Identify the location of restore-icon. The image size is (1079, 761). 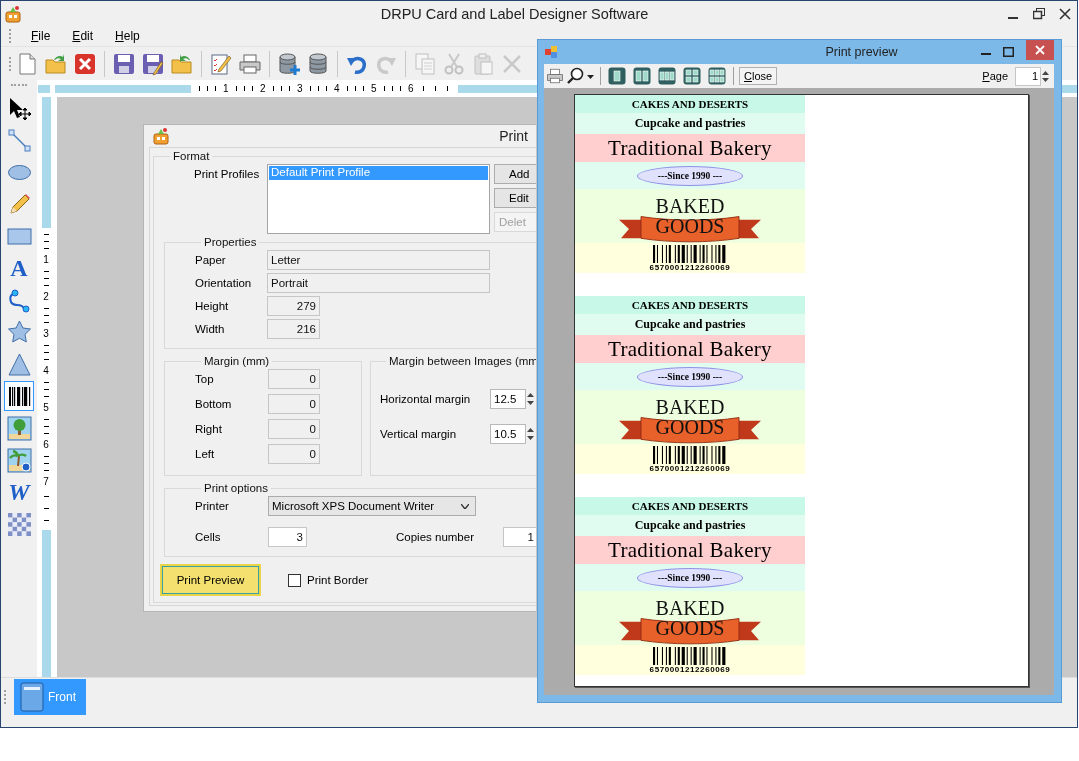
(1039, 13).